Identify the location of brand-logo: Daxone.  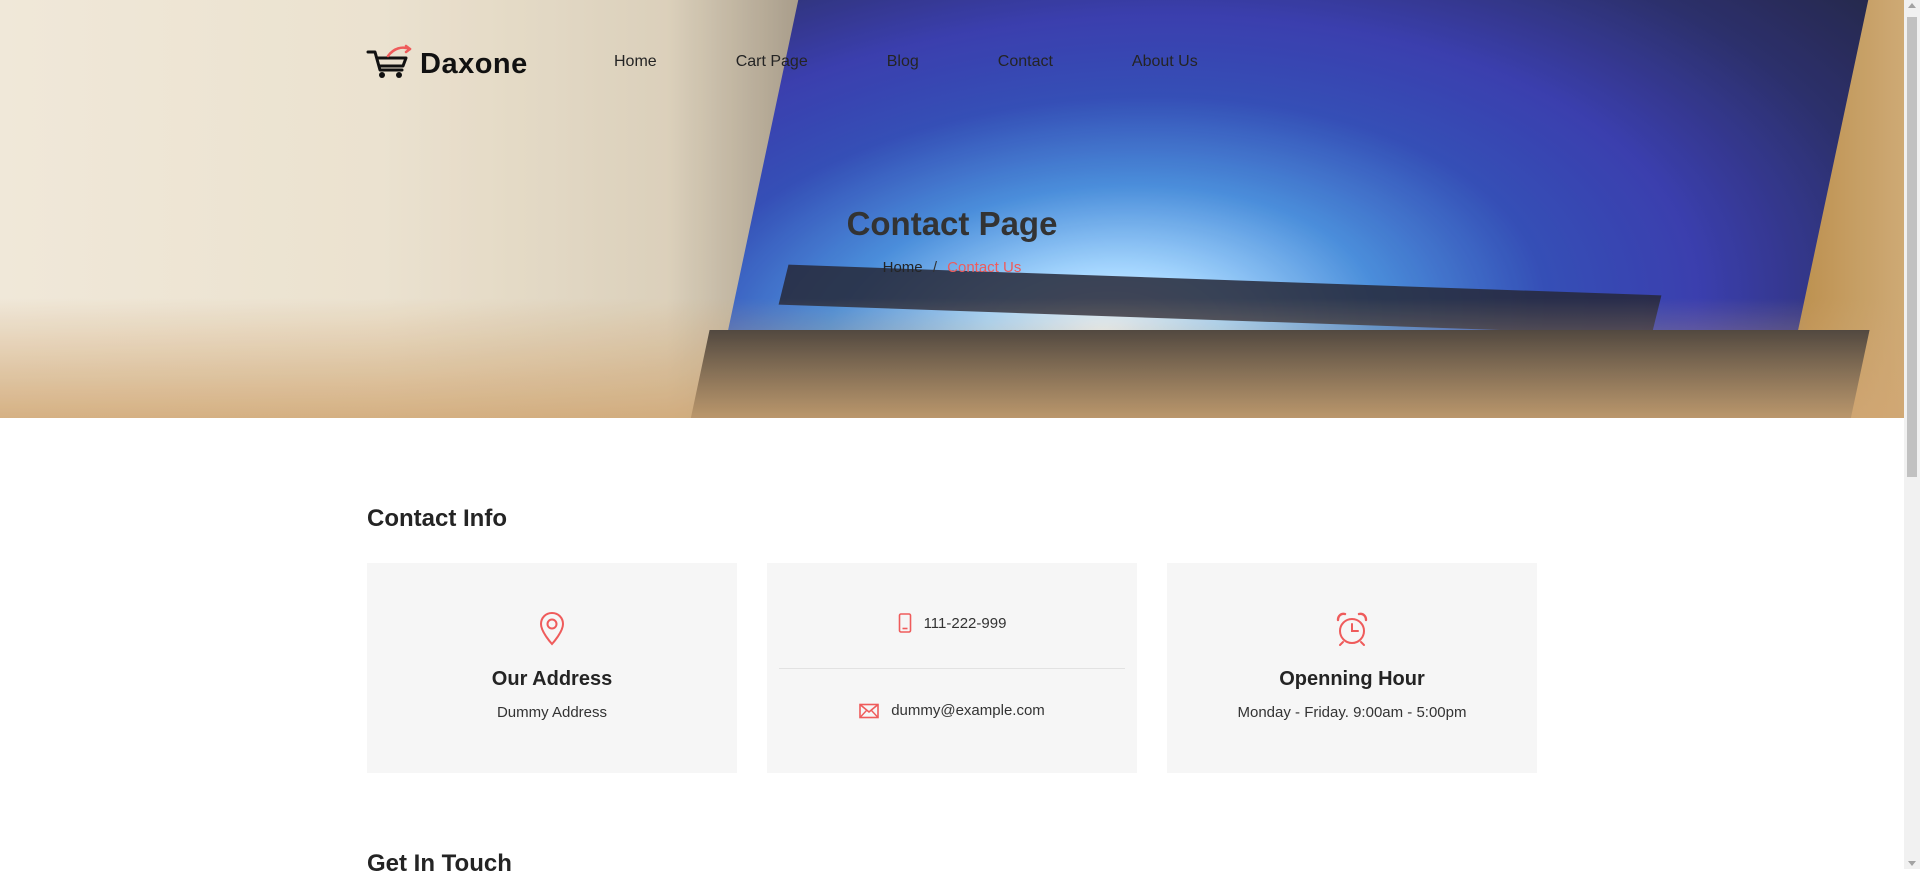
(447, 64).